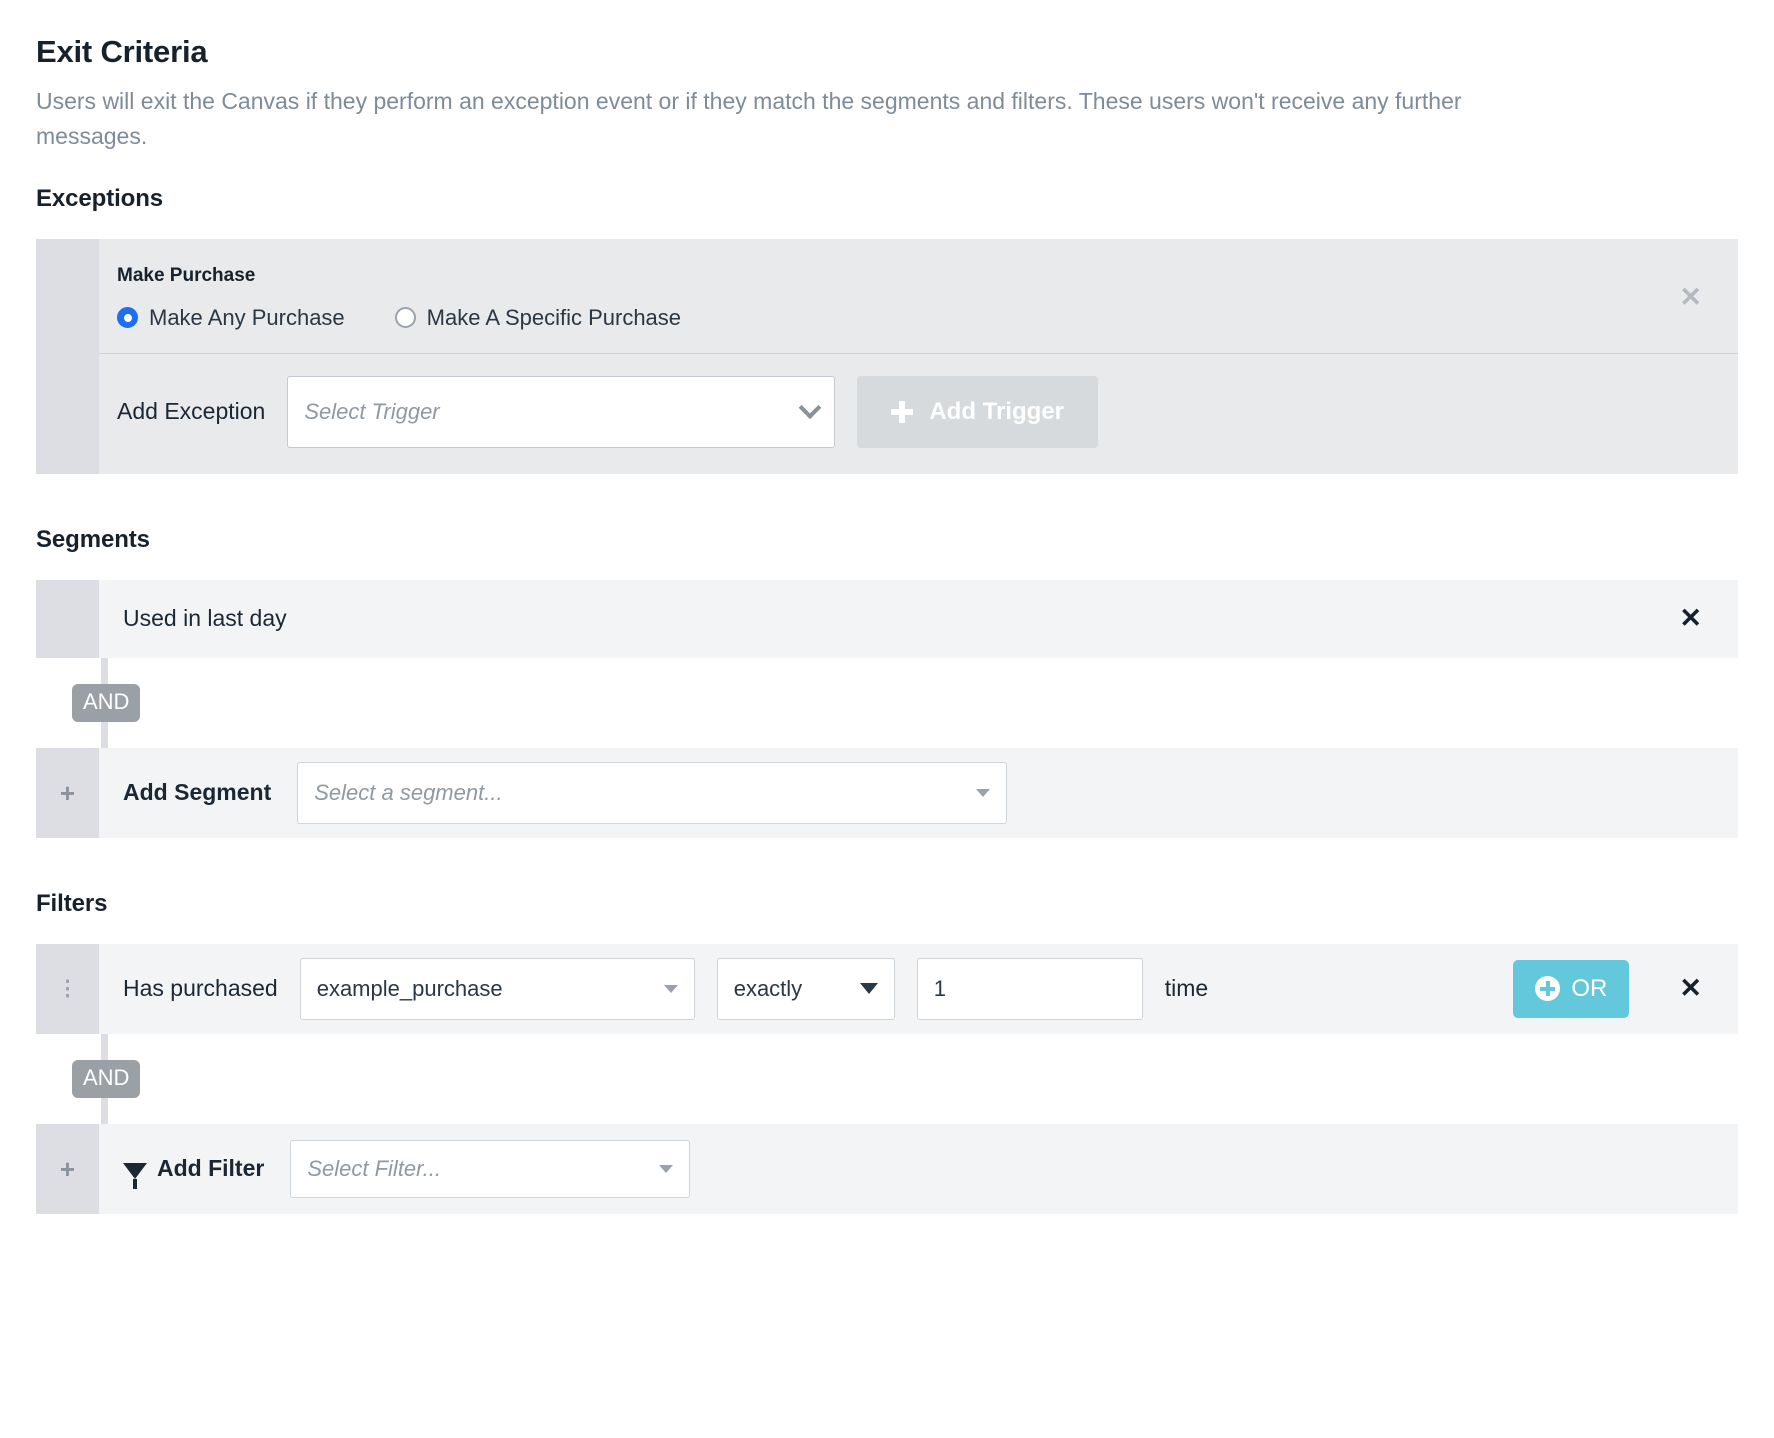 The image size is (1774, 1438). I want to click on add-filter-label-wrap: Add Filter, so click(194, 1172).